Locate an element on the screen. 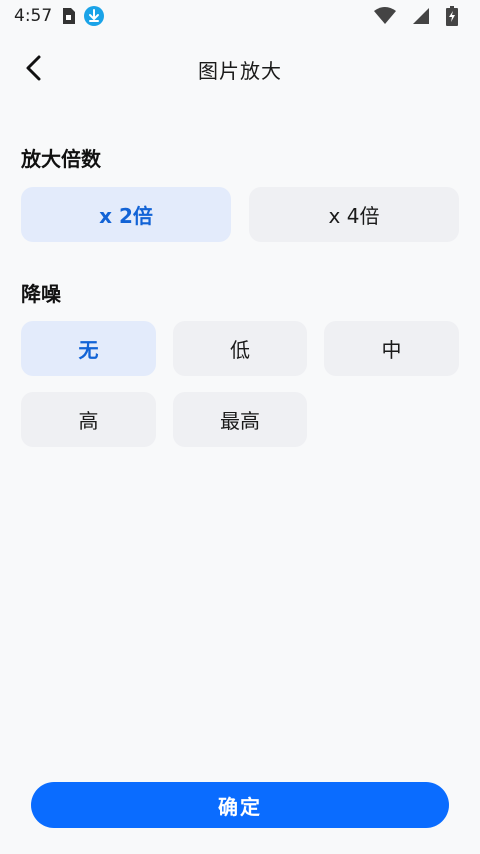  status-bar: 4:57 is located at coordinates (240, 16).